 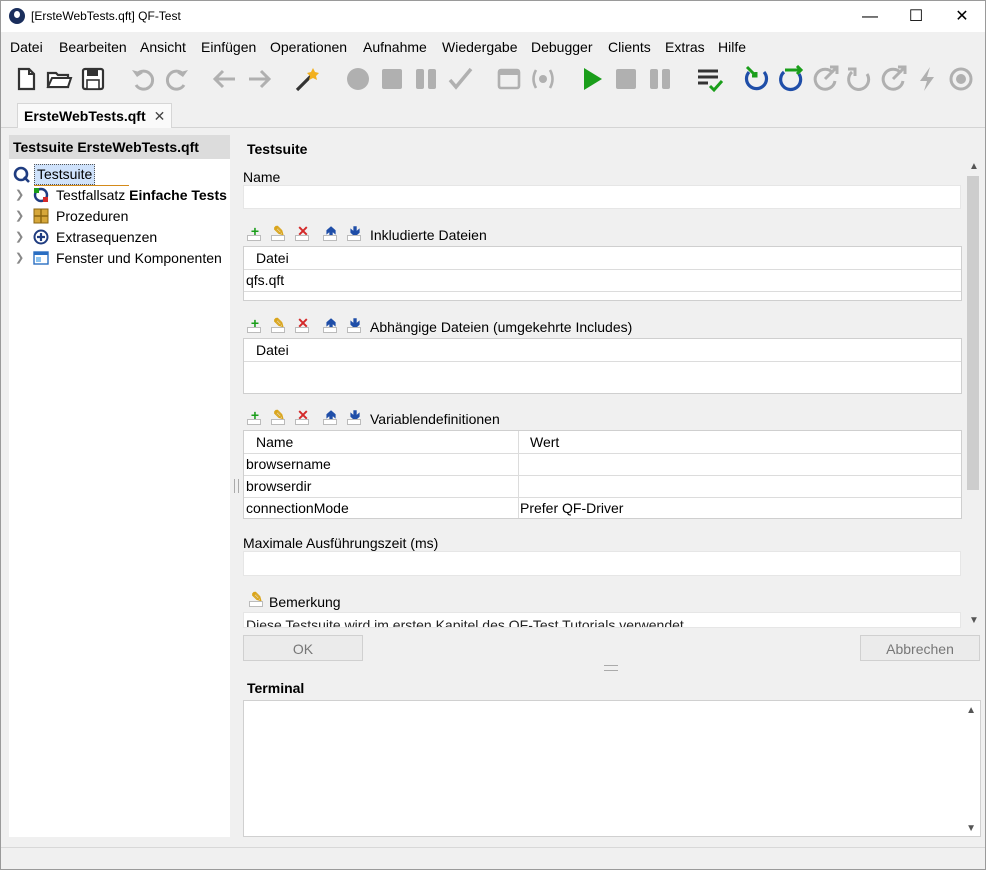 What do you see at coordinates (626, 79) in the screenshot?
I see `stop-icon` at bounding box center [626, 79].